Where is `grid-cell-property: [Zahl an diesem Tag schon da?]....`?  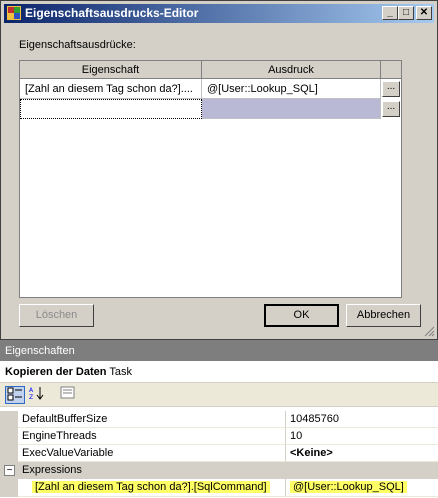 grid-cell-property: [Zahl an diesem Tag schon da?].... is located at coordinates (111, 89).